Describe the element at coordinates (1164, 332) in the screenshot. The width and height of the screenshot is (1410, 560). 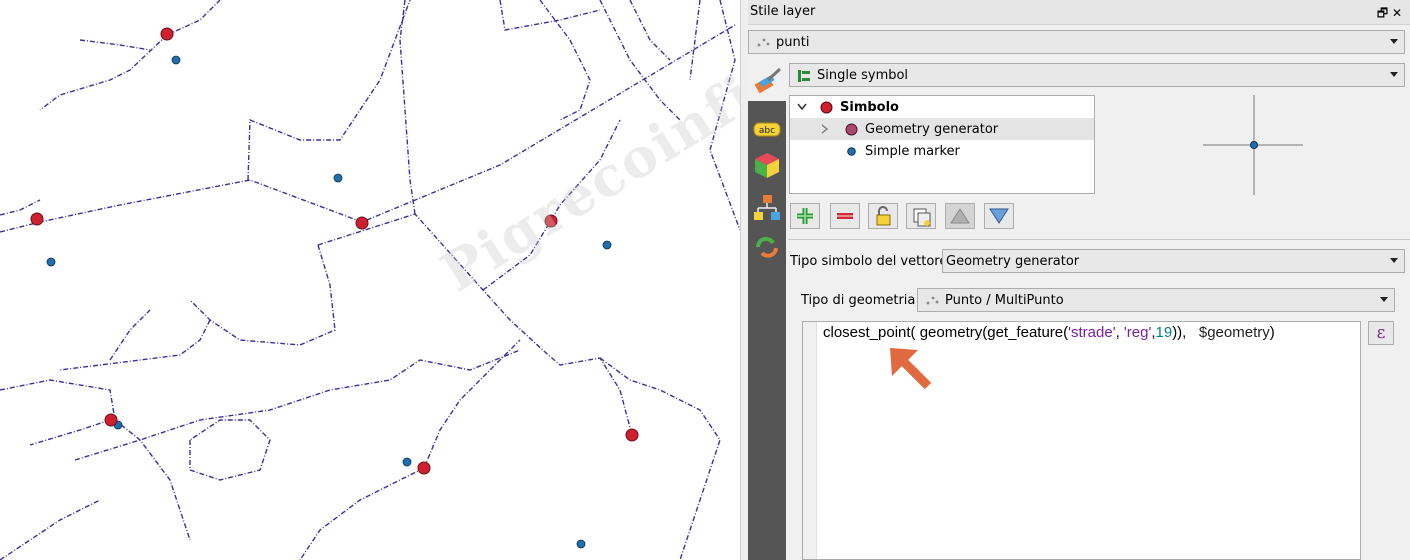
I see `code-number: 19` at that location.